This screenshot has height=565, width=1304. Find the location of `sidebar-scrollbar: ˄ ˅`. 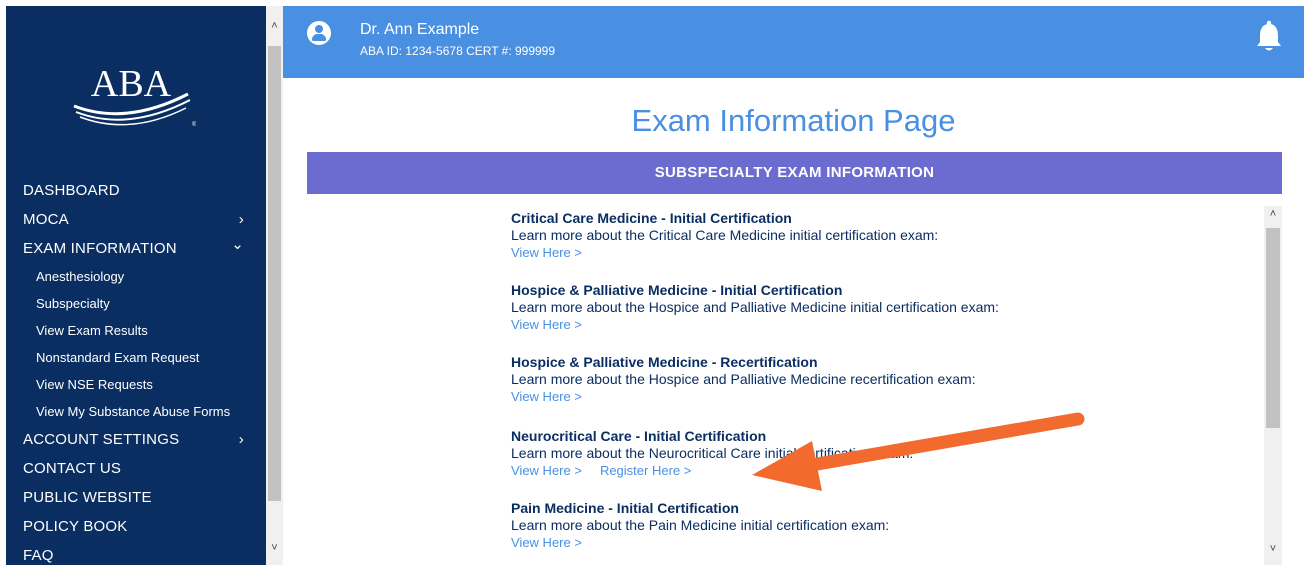

sidebar-scrollbar: ˄ ˅ is located at coordinates (274, 285).